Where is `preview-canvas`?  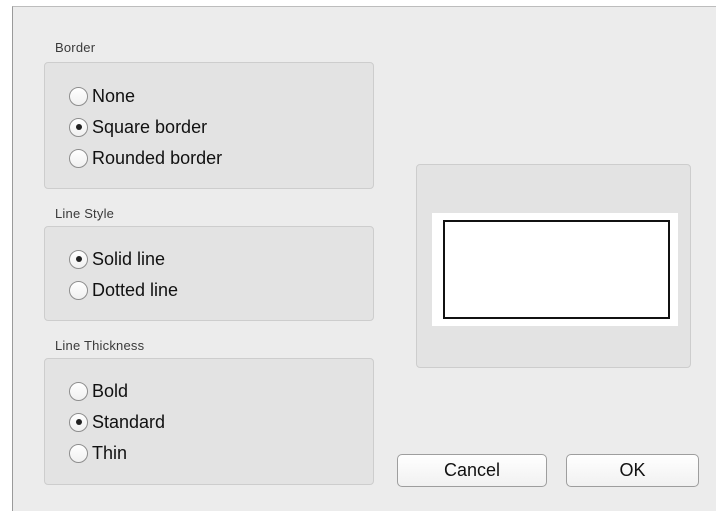 preview-canvas is located at coordinates (555, 269).